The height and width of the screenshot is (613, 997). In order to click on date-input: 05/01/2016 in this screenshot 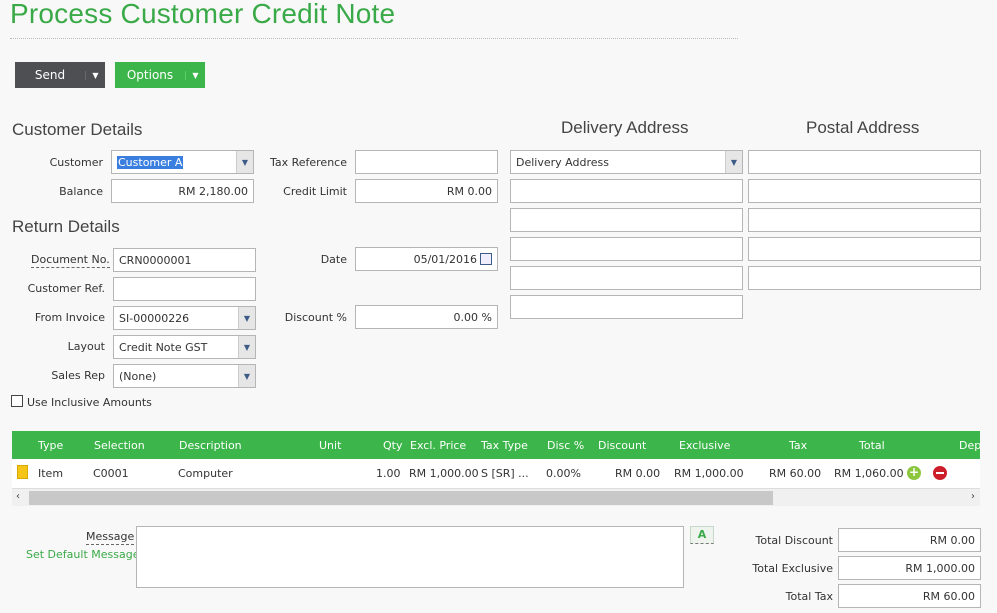, I will do `click(426, 259)`.